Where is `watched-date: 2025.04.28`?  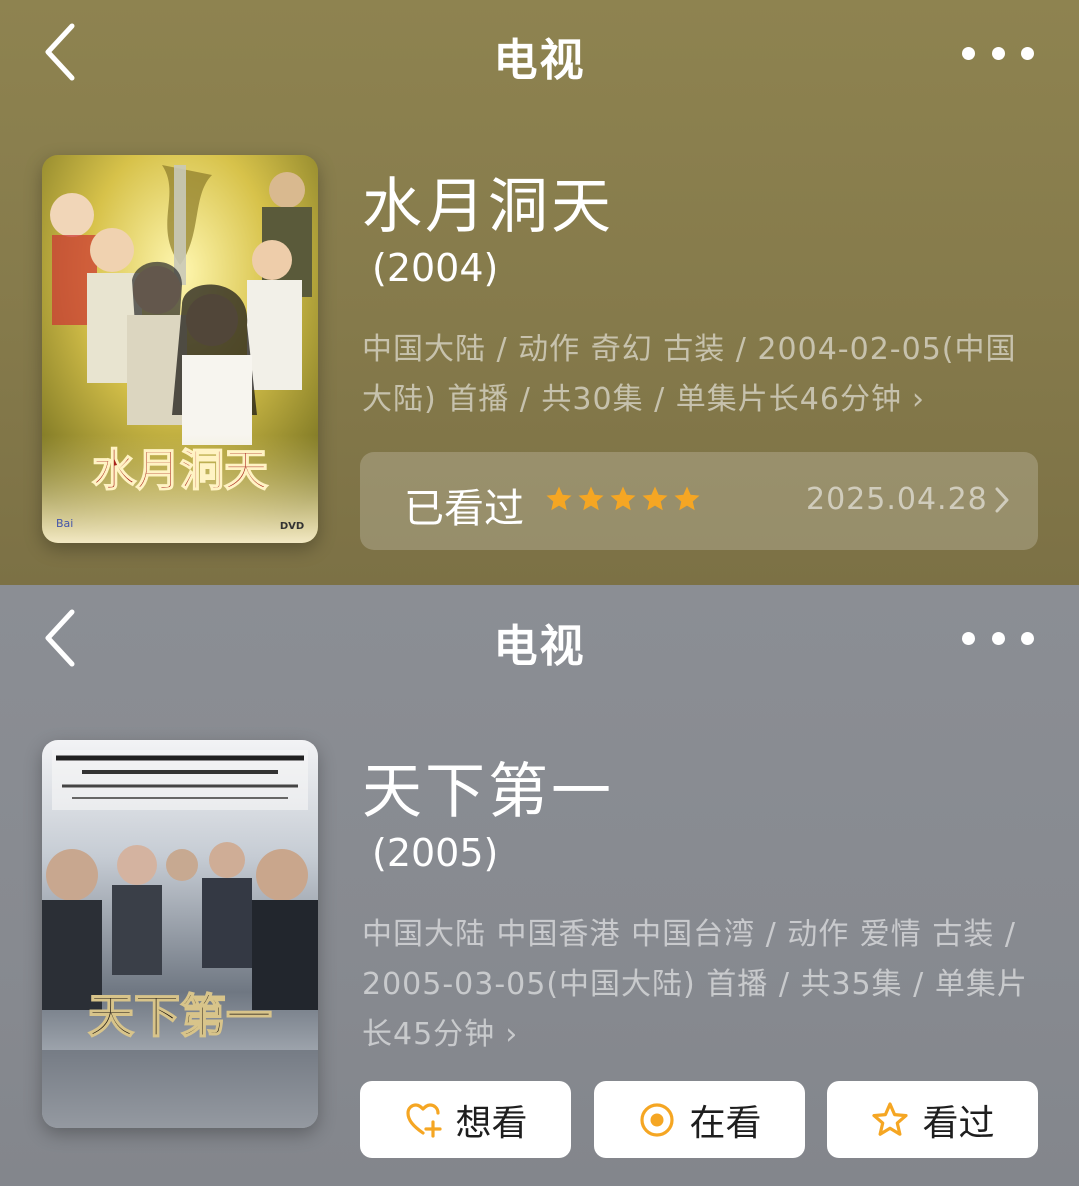 watched-date: 2025.04.28 is located at coordinates (897, 499).